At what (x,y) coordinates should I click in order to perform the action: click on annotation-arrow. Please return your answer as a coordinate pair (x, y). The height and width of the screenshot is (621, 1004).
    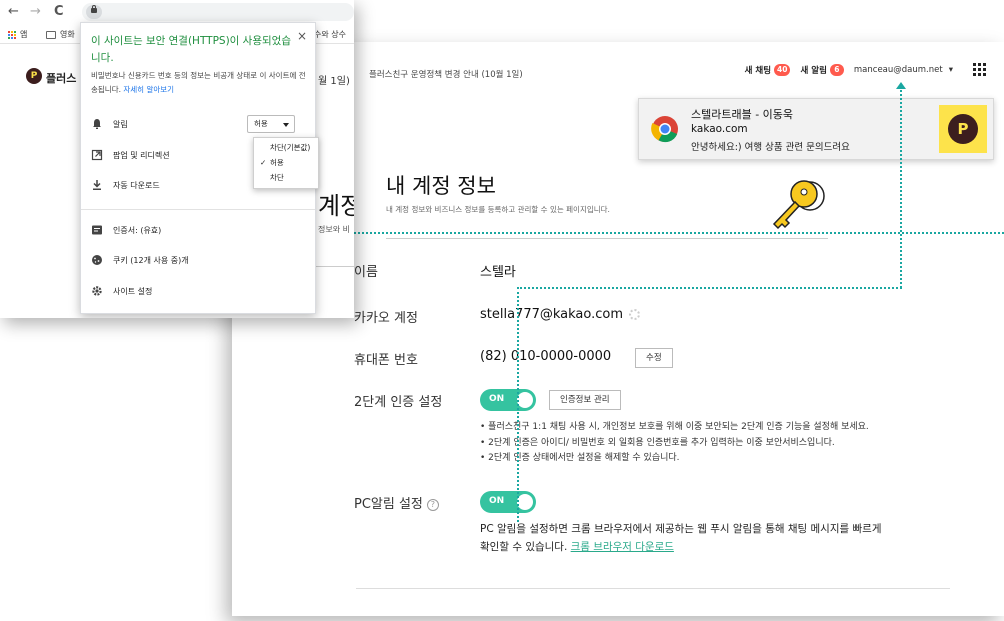
    Looking at the image, I should click on (901, 85).